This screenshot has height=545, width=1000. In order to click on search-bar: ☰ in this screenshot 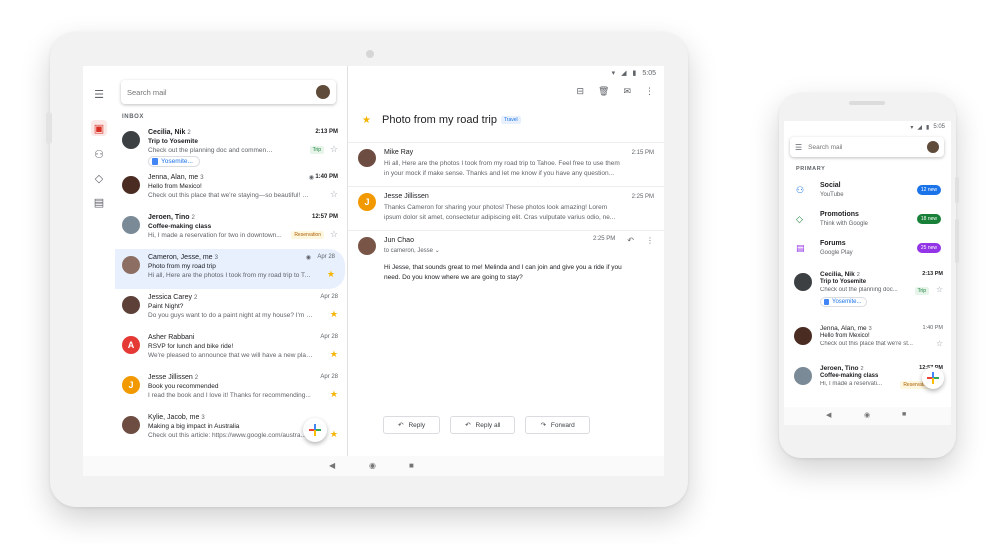, I will do `click(867, 147)`.